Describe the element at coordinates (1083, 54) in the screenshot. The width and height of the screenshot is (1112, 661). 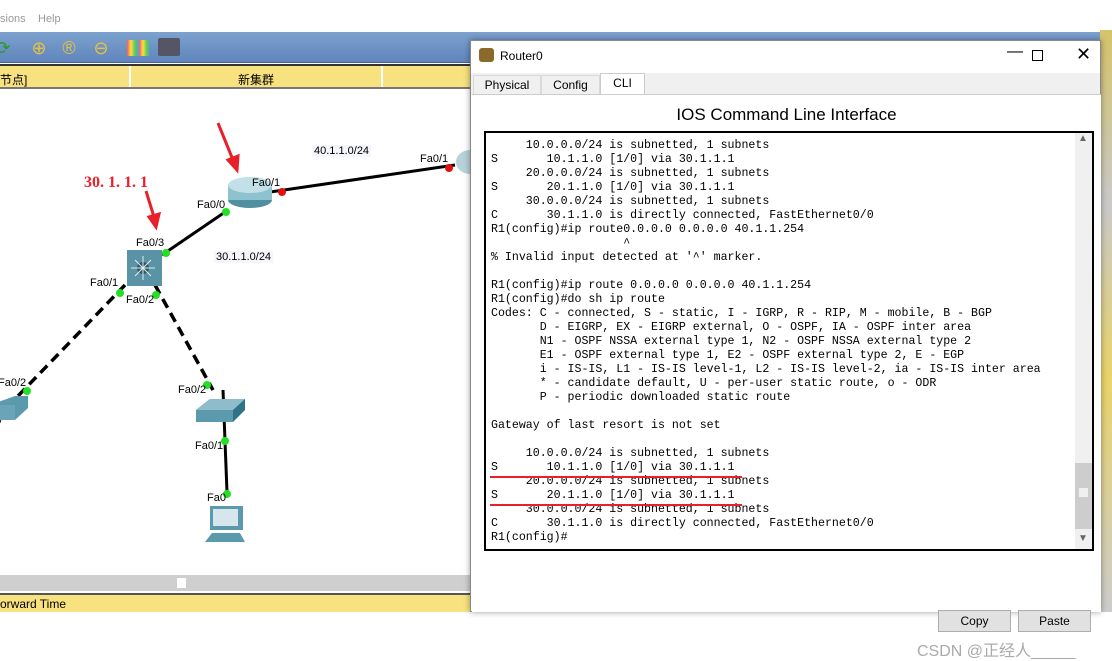
I see `close-button: ✕` at that location.